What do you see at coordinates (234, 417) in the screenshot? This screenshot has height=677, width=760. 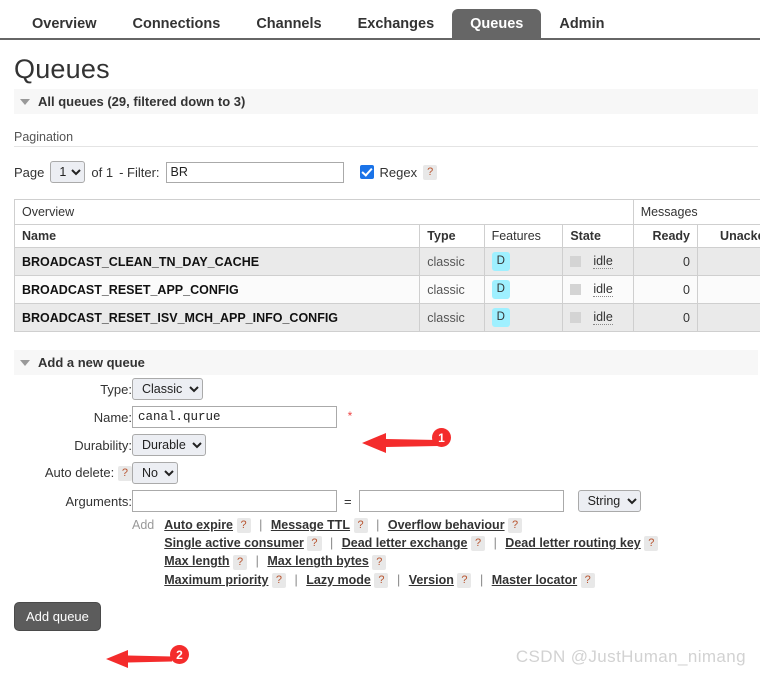 I see `queue-name-input` at bounding box center [234, 417].